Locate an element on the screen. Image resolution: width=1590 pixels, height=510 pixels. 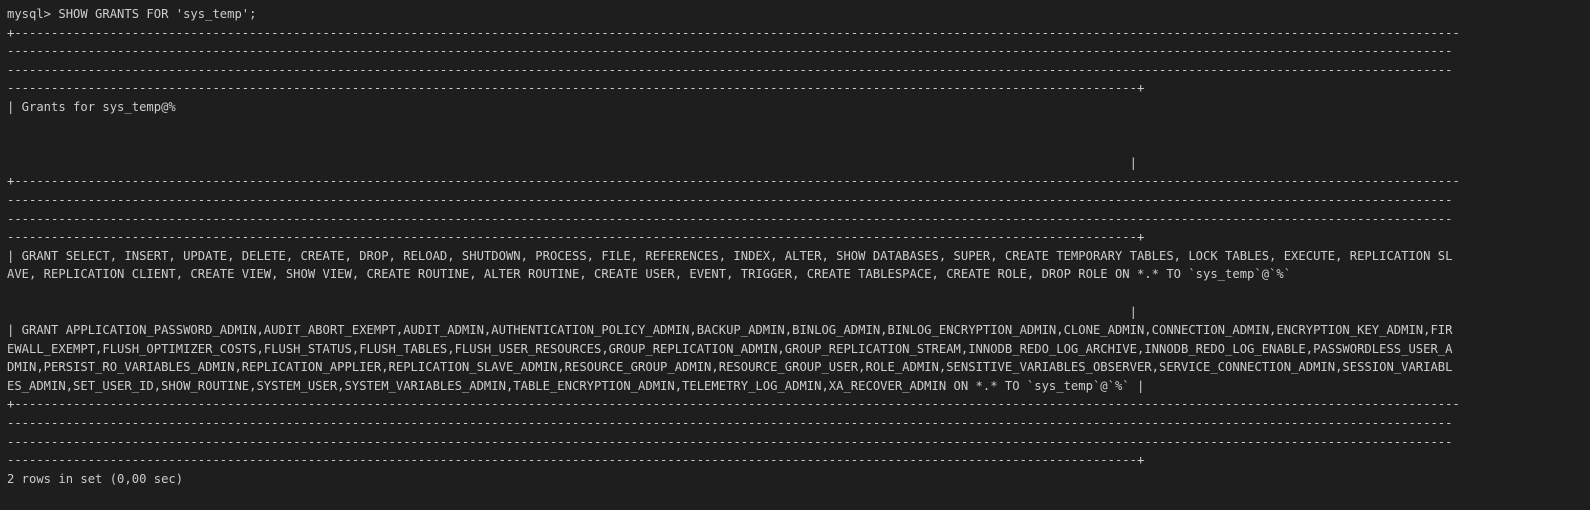
column-header-end: | is located at coordinates (572, 162).